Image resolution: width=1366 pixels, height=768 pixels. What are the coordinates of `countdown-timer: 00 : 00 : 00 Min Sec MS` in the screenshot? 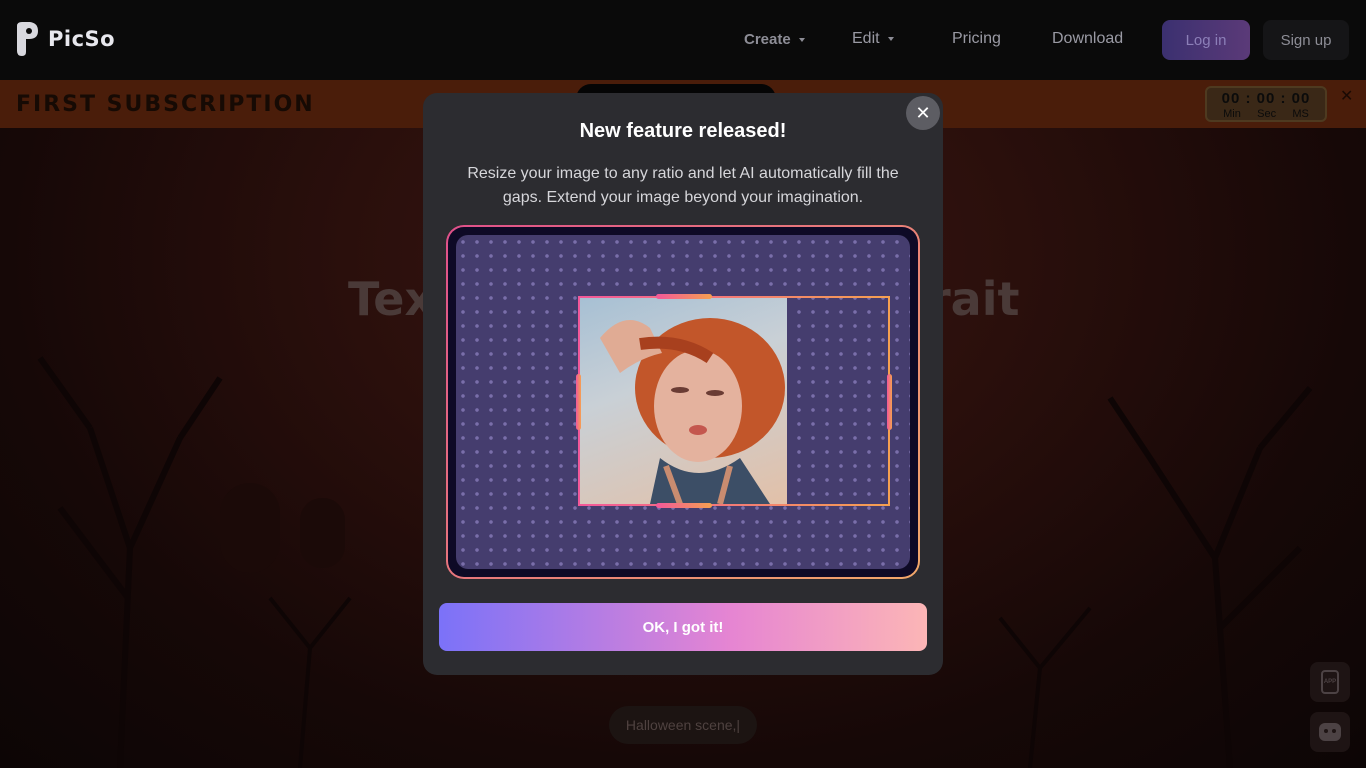 It's located at (1266, 104).